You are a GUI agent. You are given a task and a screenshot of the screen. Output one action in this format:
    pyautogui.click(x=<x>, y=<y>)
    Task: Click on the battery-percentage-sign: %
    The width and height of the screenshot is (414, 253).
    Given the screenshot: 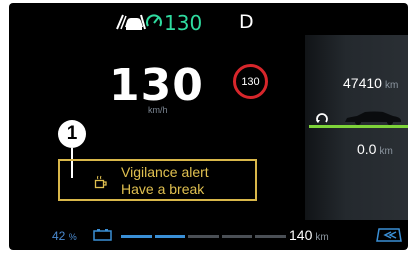 What is the action you would take?
    pyautogui.click(x=72, y=237)
    